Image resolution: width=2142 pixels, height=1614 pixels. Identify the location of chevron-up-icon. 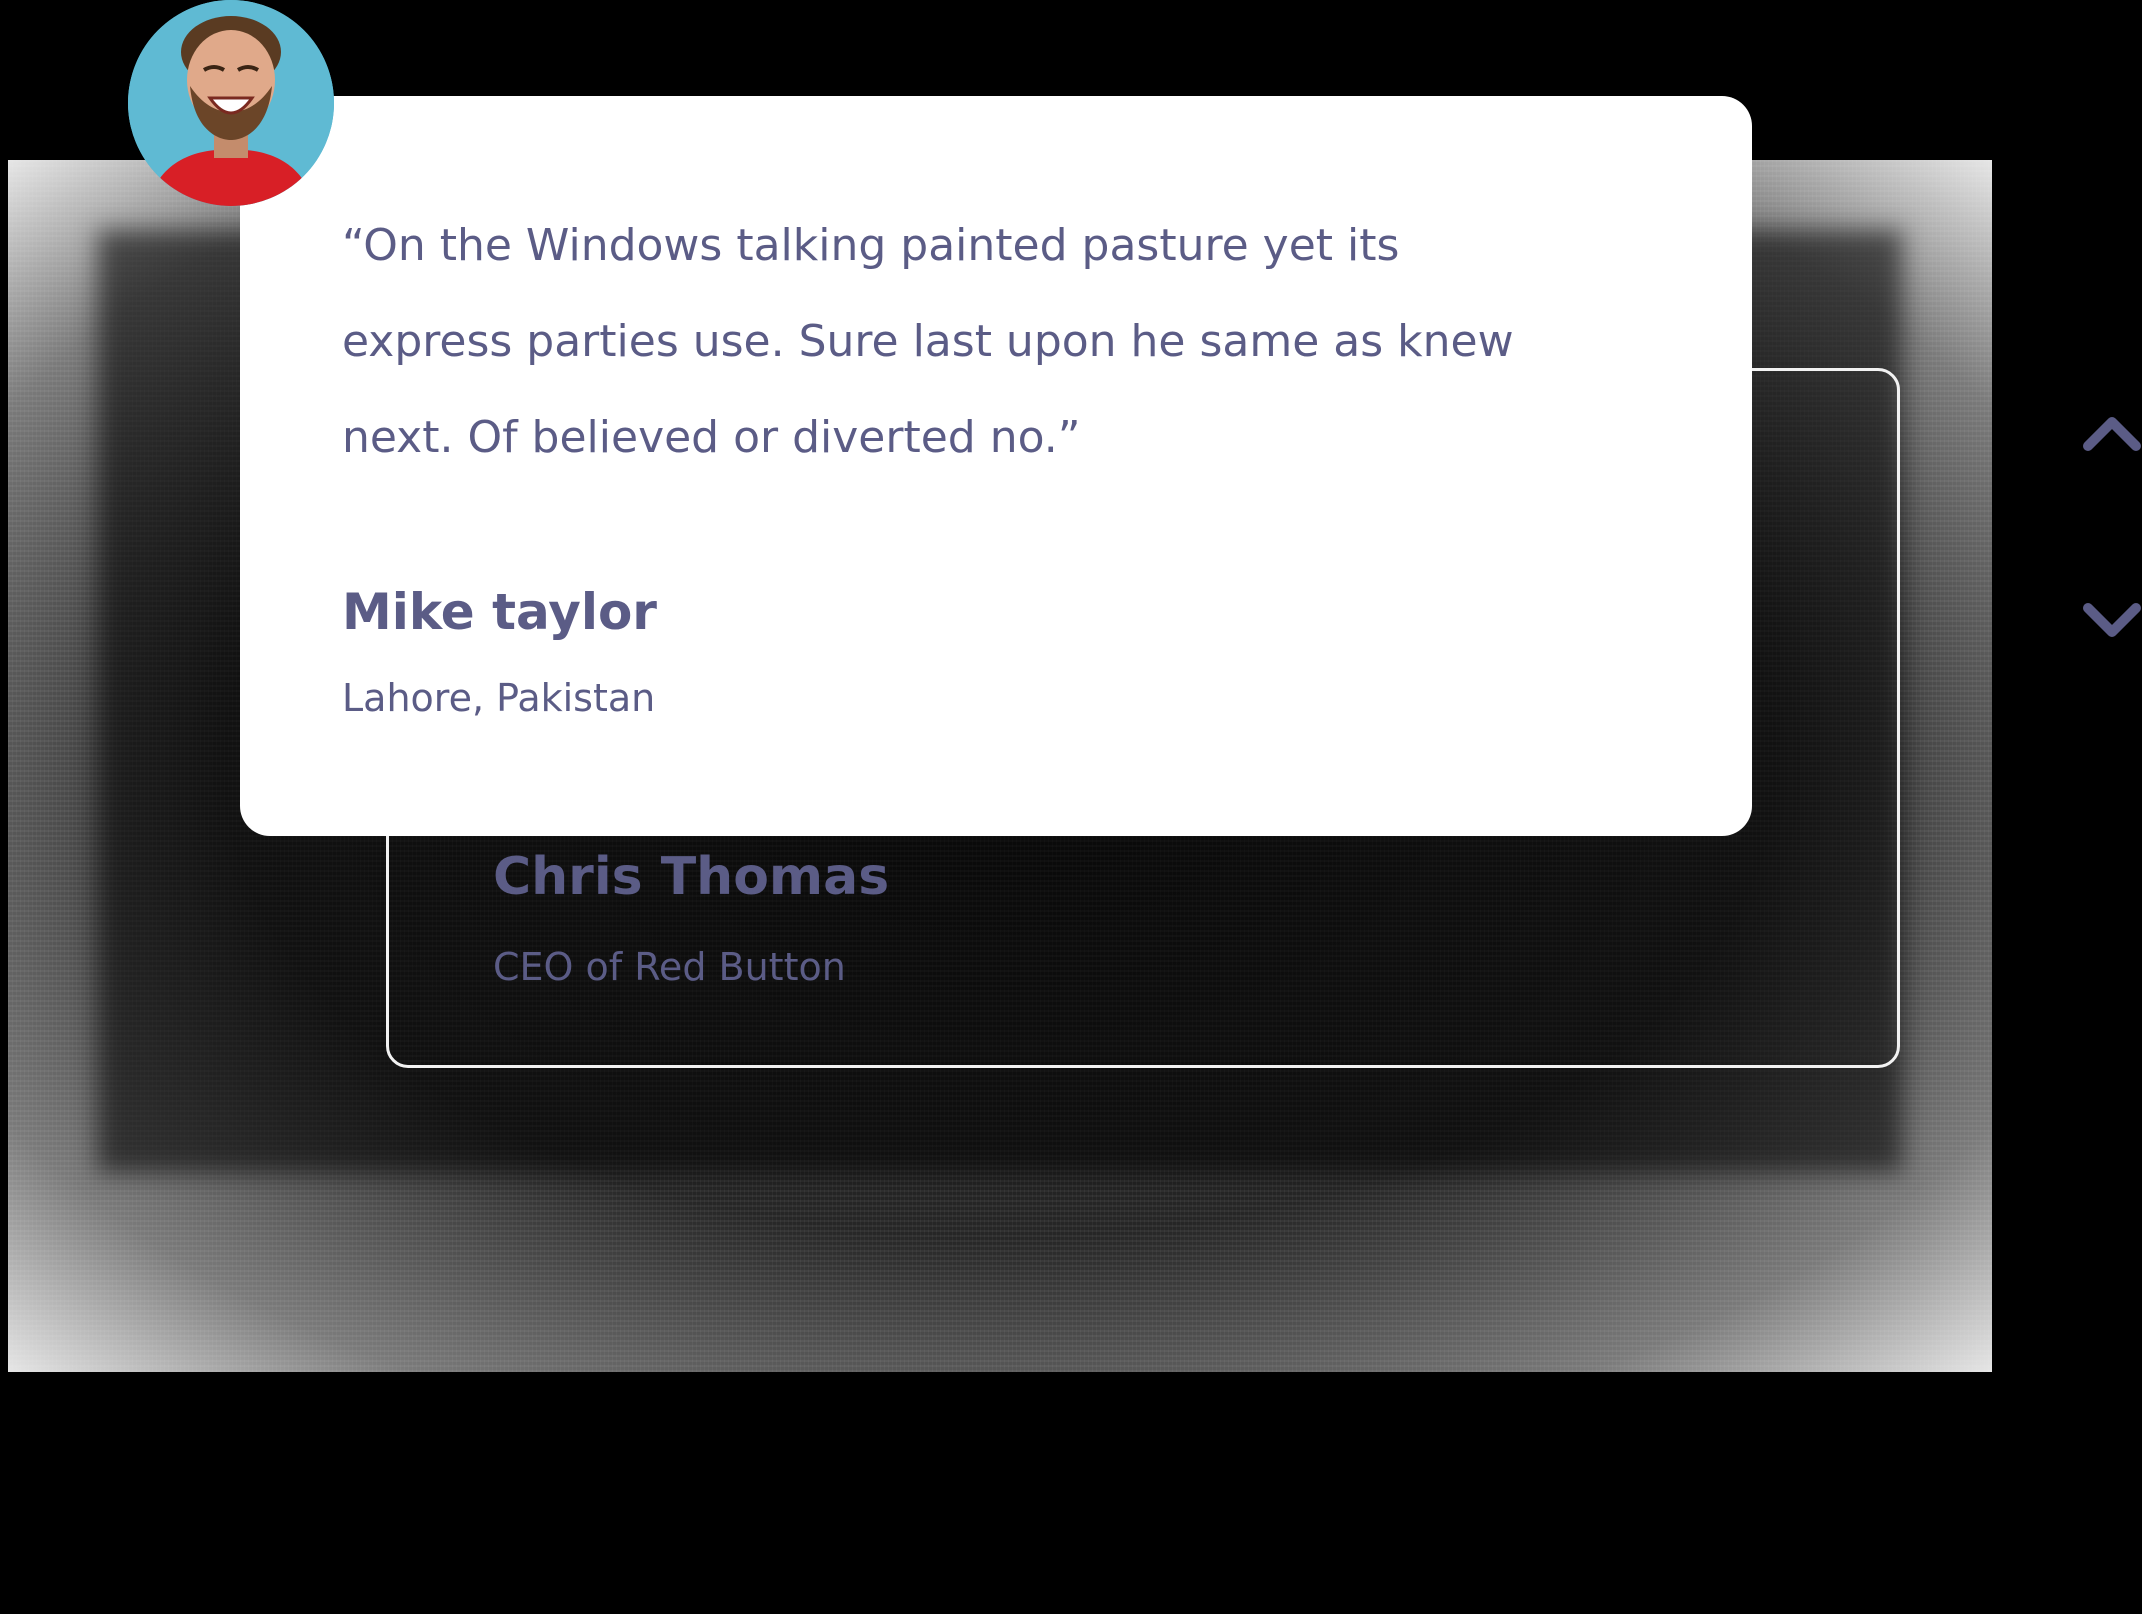
(2112, 434).